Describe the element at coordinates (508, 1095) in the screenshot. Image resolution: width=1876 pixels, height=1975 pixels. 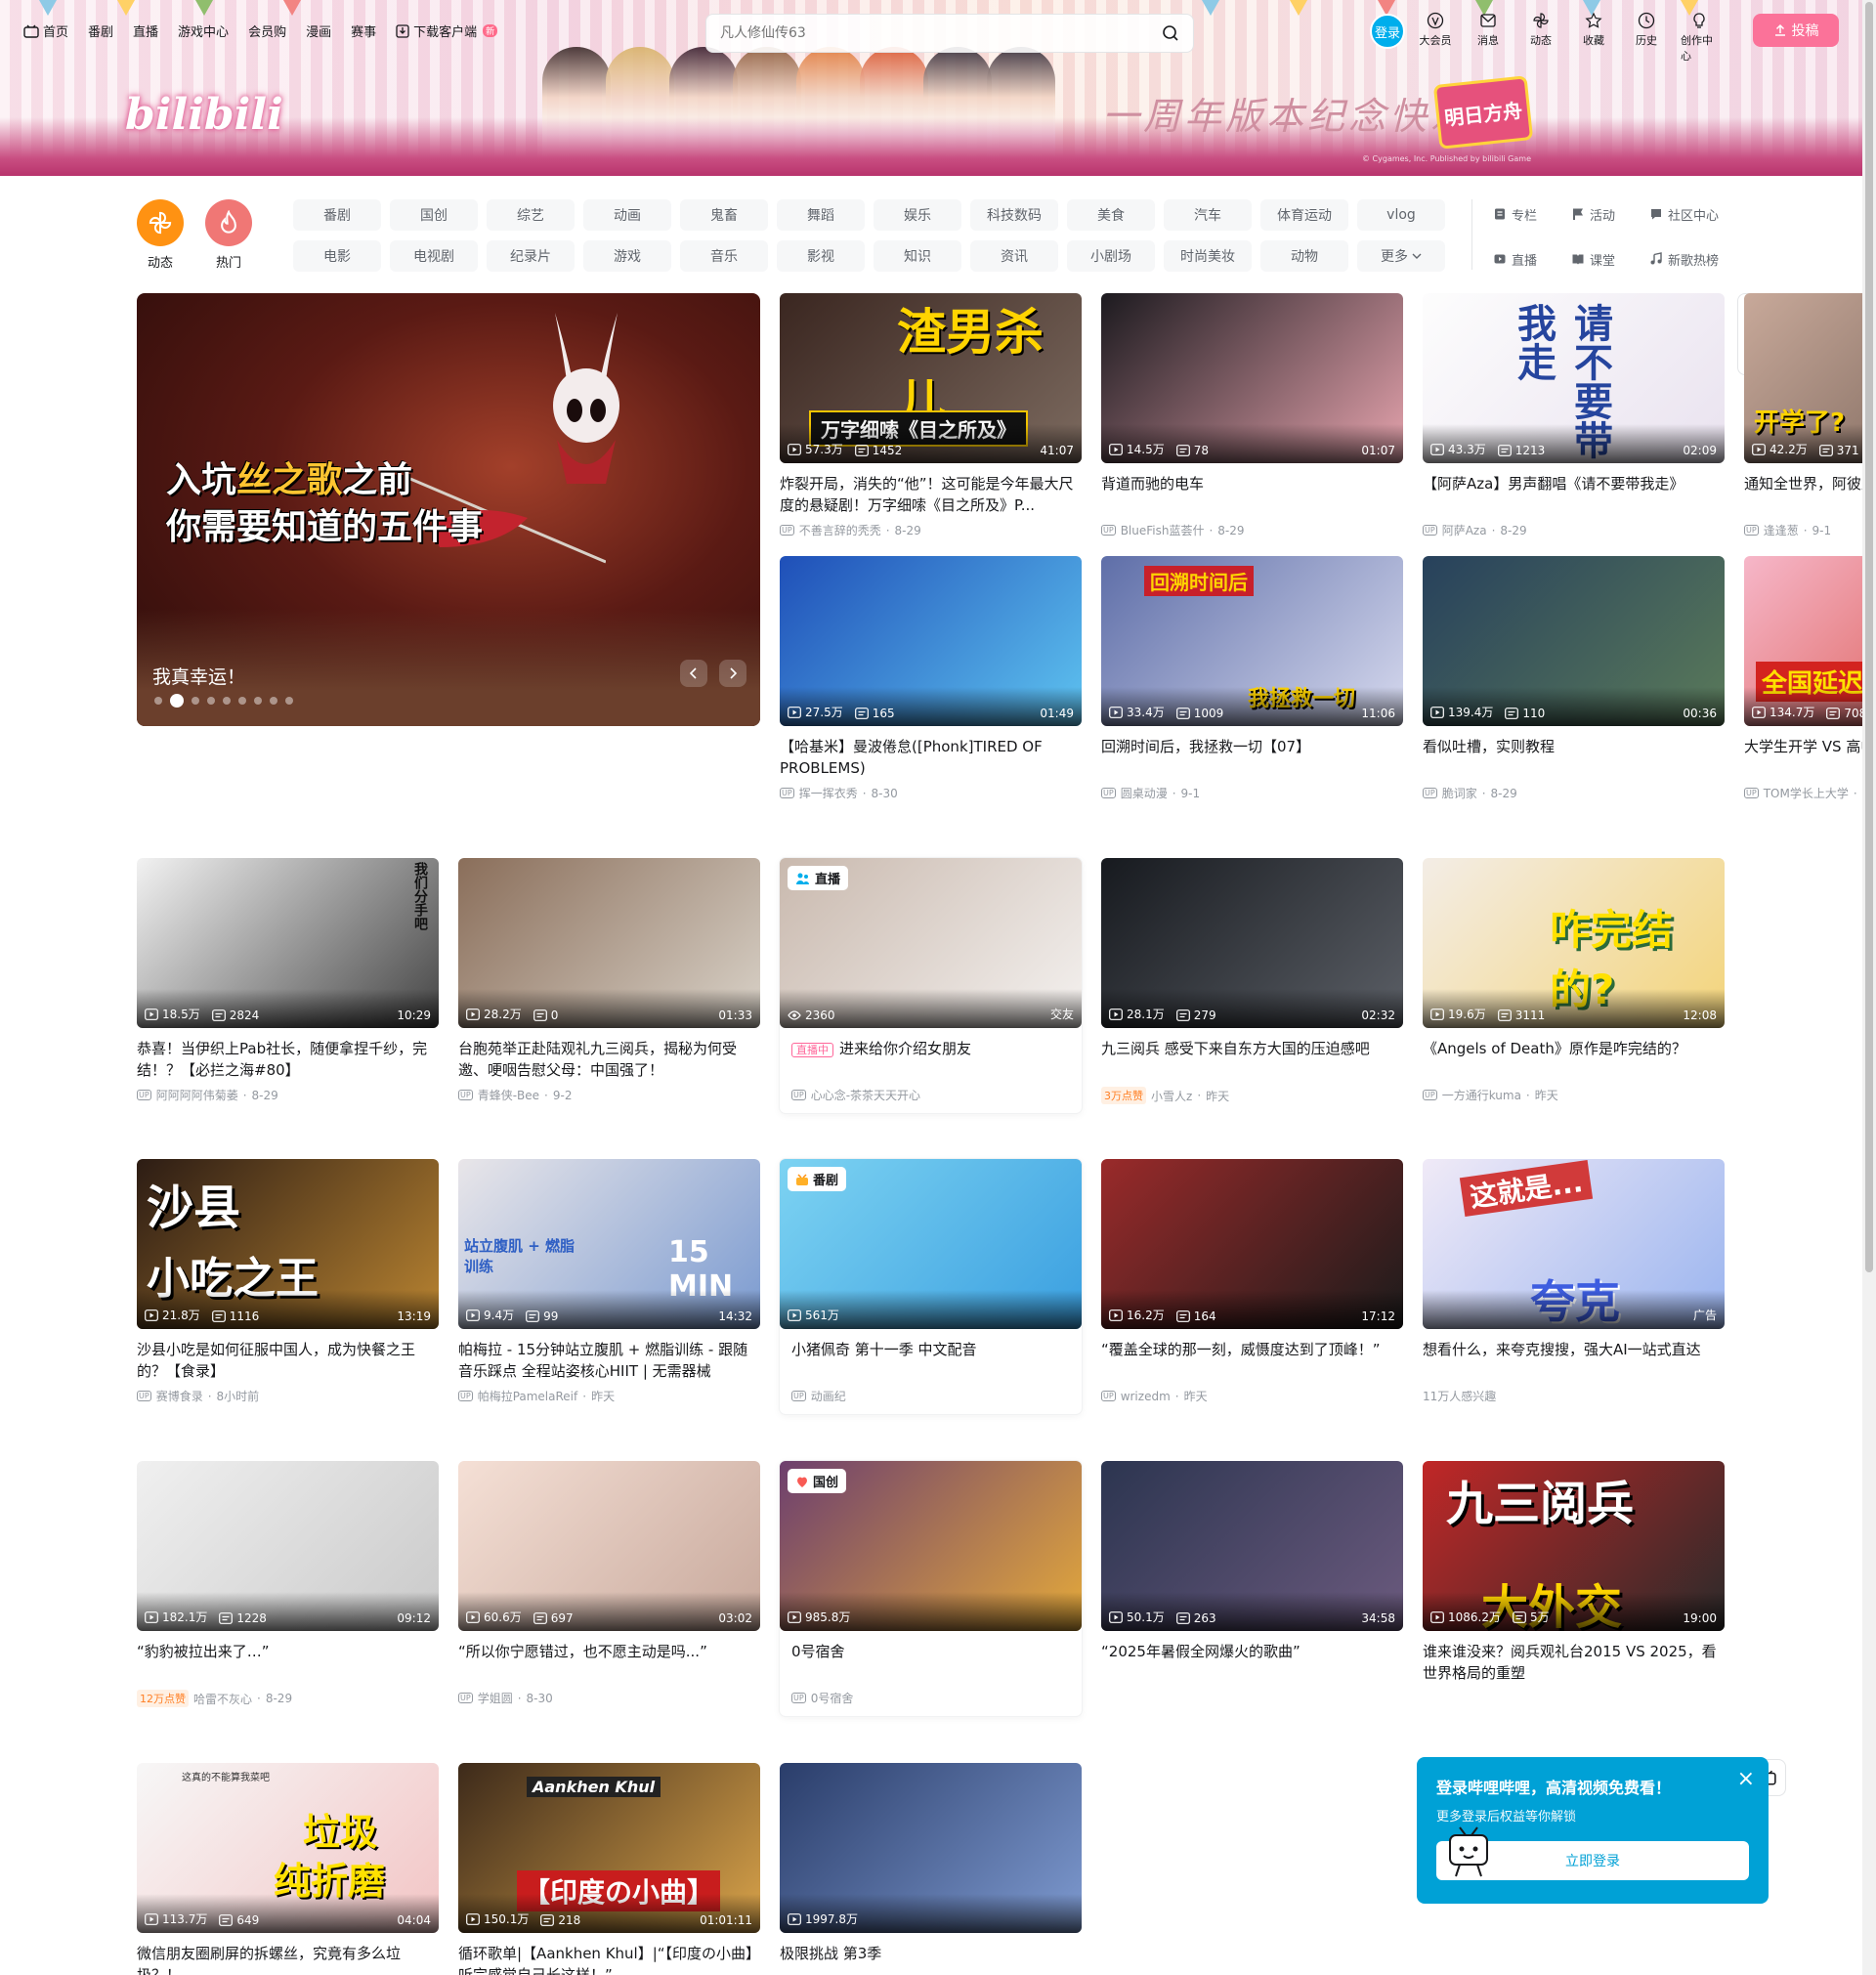
I see `author-name: 青蜂侠-Bee` at that location.